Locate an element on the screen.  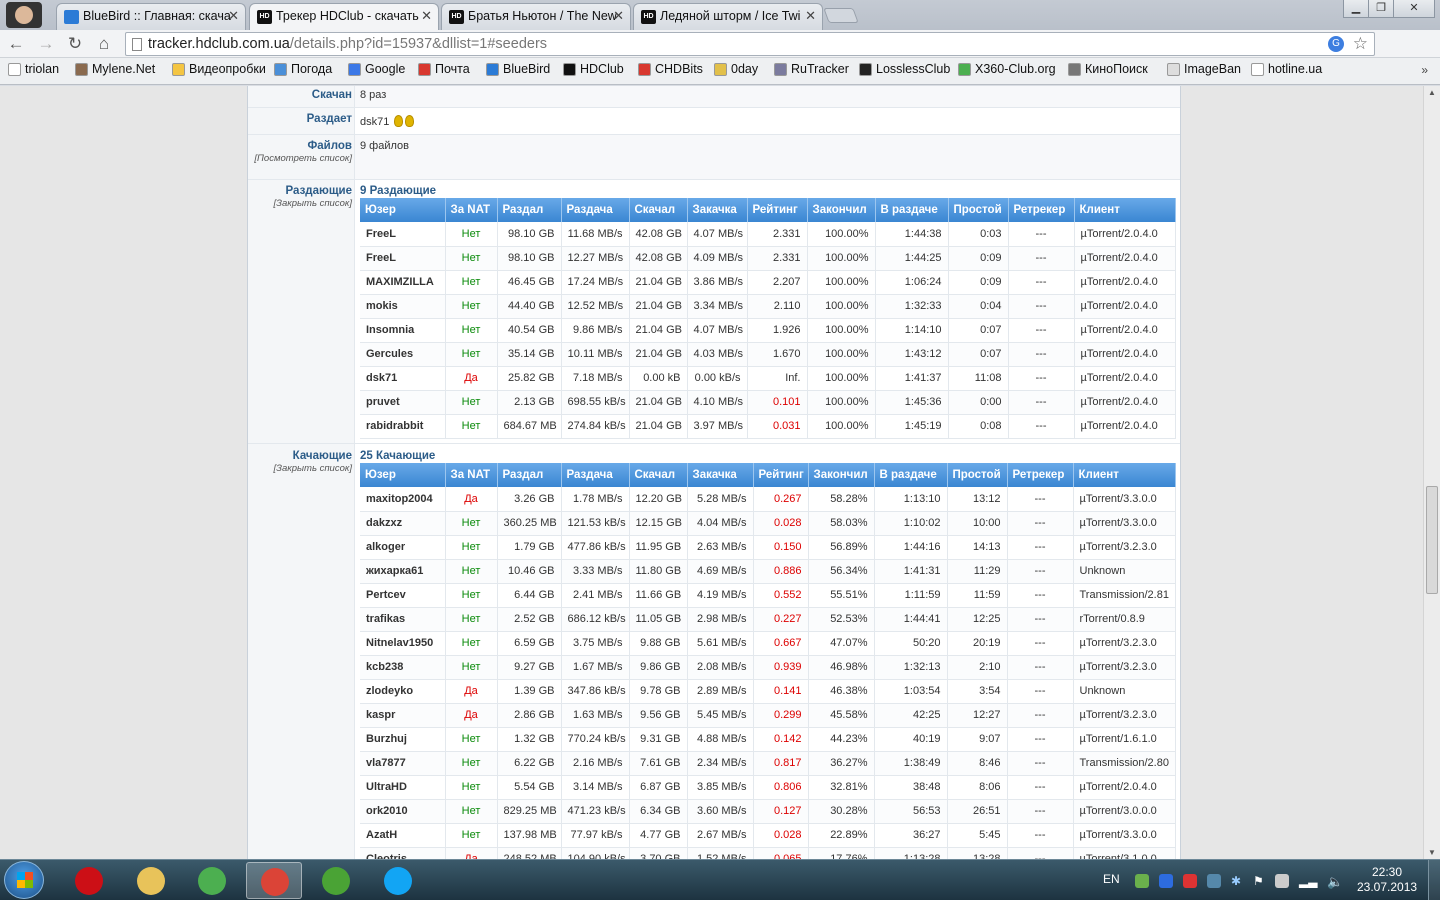
start-button is located at coordinates (24, 880).